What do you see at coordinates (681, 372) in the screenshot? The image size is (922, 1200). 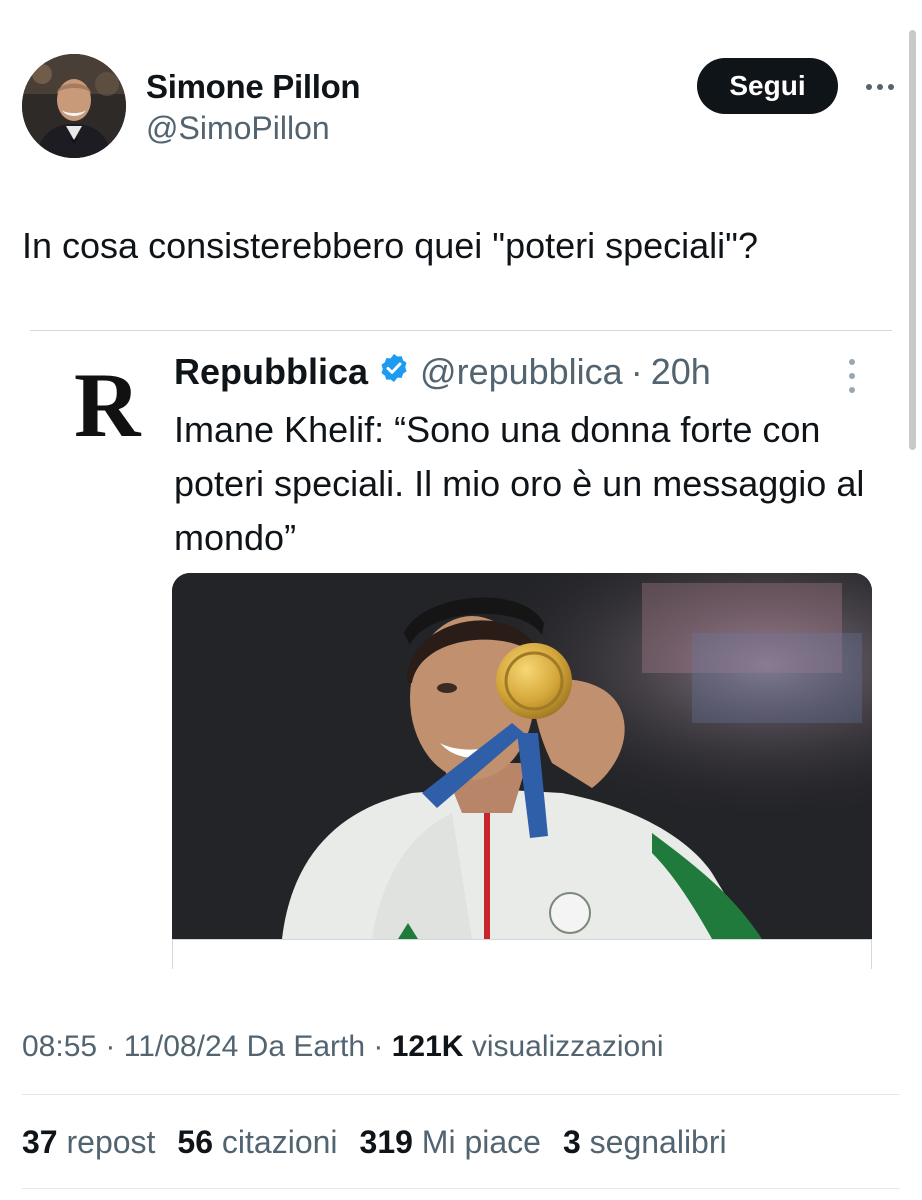 I see `quoted-tweet-time: 20h` at bounding box center [681, 372].